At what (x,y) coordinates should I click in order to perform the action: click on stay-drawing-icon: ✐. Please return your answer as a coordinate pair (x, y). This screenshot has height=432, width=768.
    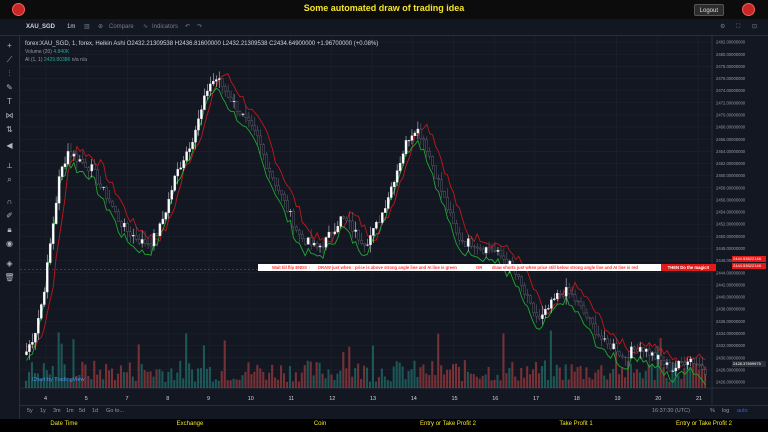
    Looking at the image, I should click on (9, 215).